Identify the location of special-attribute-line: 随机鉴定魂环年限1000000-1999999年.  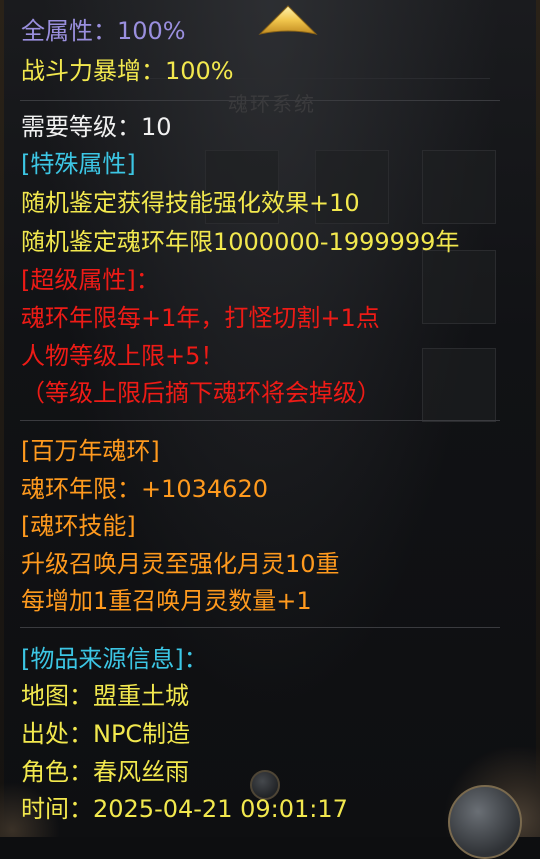
(240, 242).